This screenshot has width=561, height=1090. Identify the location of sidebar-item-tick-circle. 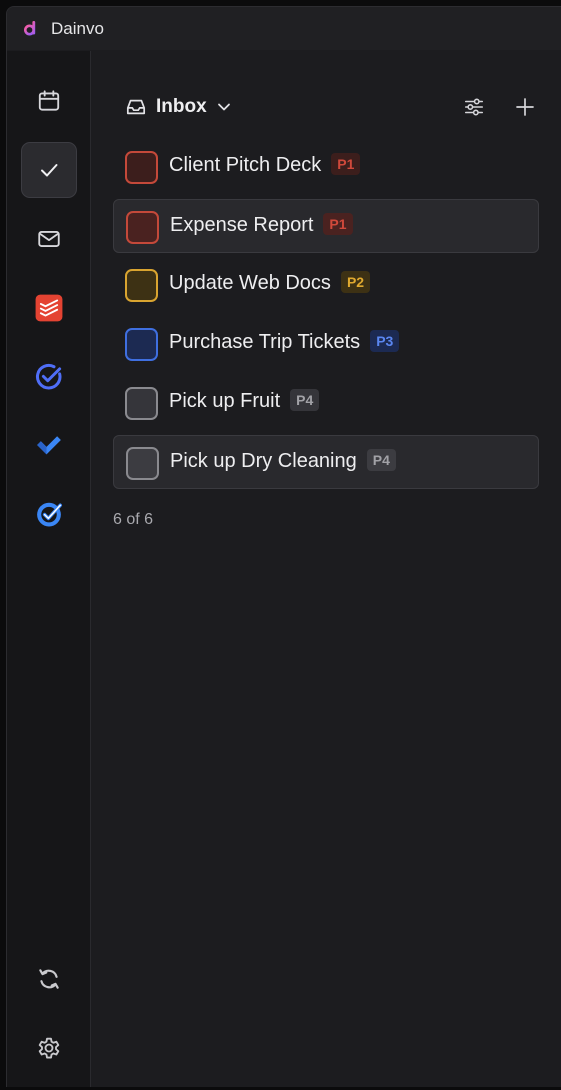
(49, 377).